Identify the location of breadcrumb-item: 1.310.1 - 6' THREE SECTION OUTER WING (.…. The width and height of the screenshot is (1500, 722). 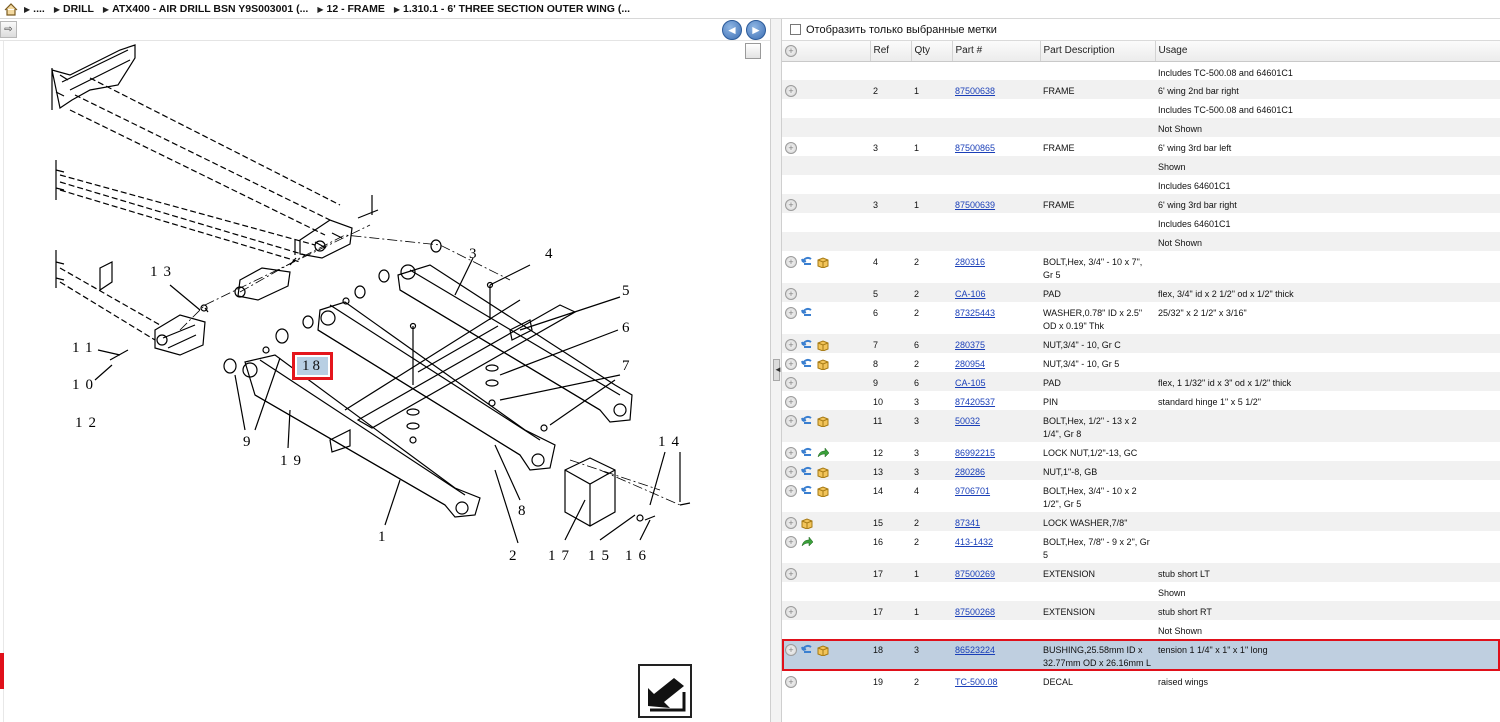
(516, 9).